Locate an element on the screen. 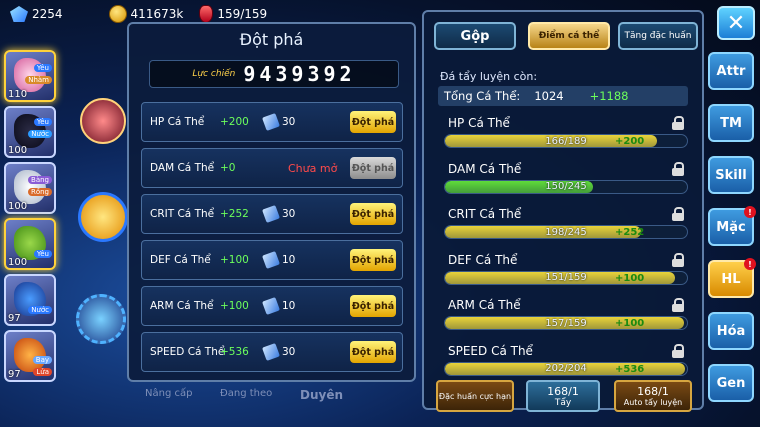 The image size is (760, 427). nav-upgrade: Nâng cấp is located at coordinates (168, 393).